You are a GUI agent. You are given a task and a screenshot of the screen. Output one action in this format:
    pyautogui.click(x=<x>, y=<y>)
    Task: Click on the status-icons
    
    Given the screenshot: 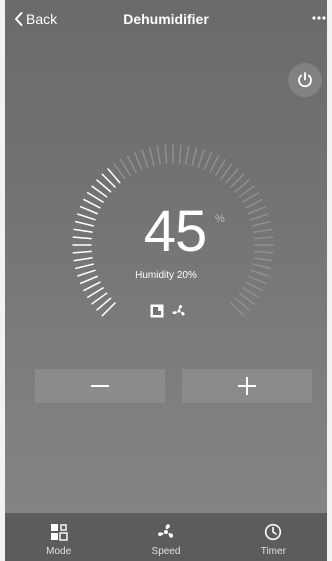 What is the action you would take?
    pyautogui.click(x=175, y=312)
    